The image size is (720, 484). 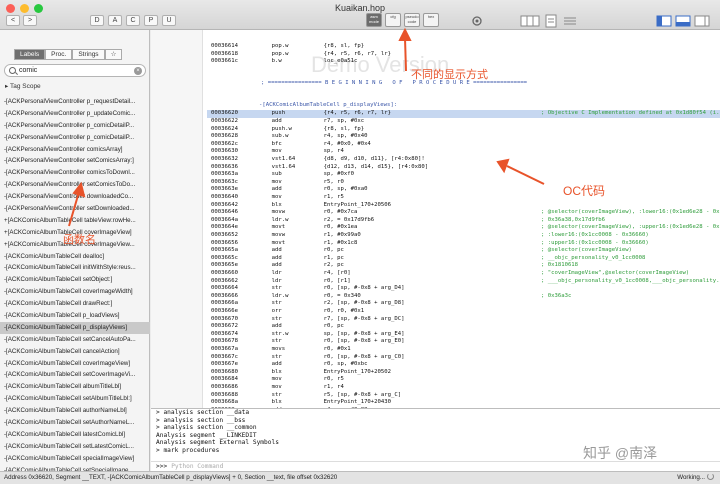 I want to click on arrow-to-mode-buttons, so click(x=405, y=49).